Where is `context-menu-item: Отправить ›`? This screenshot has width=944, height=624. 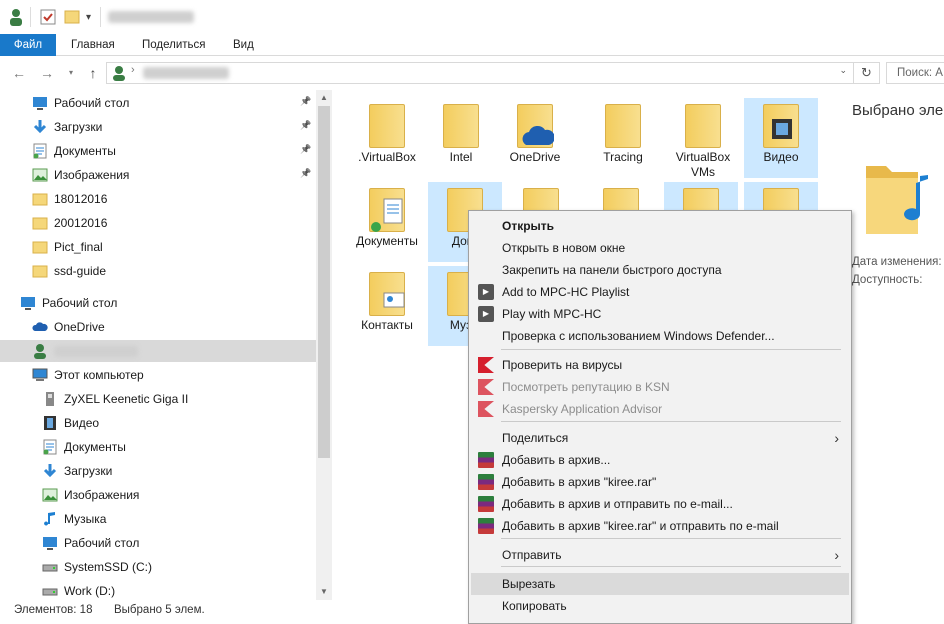 context-menu-item: Отправить › is located at coordinates (660, 555).